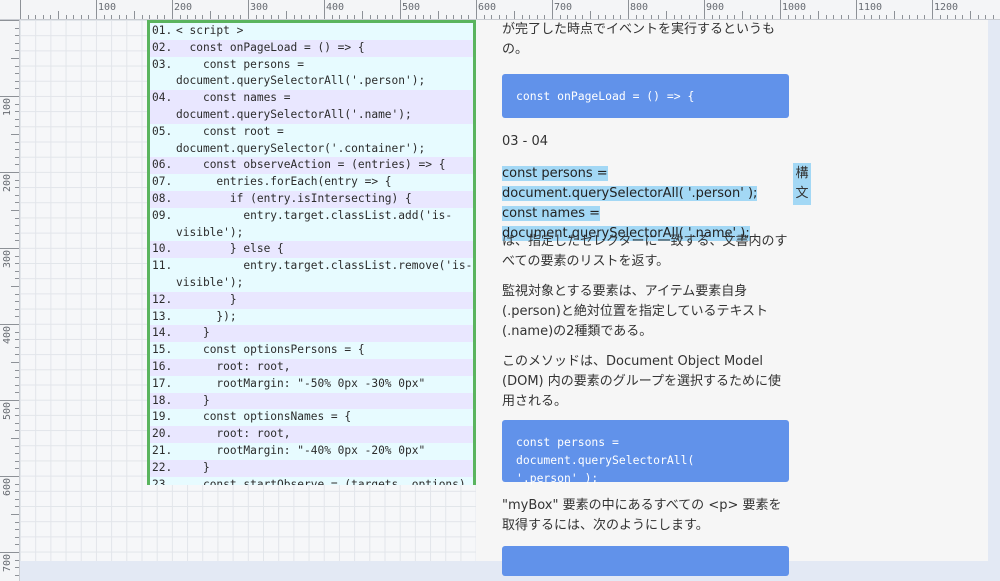 The height and width of the screenshot is (581, 1000). What do you see at coordinates (162, 450) in the screenshot?
I see `line-number: 21.` at bounding box center [162, 450].